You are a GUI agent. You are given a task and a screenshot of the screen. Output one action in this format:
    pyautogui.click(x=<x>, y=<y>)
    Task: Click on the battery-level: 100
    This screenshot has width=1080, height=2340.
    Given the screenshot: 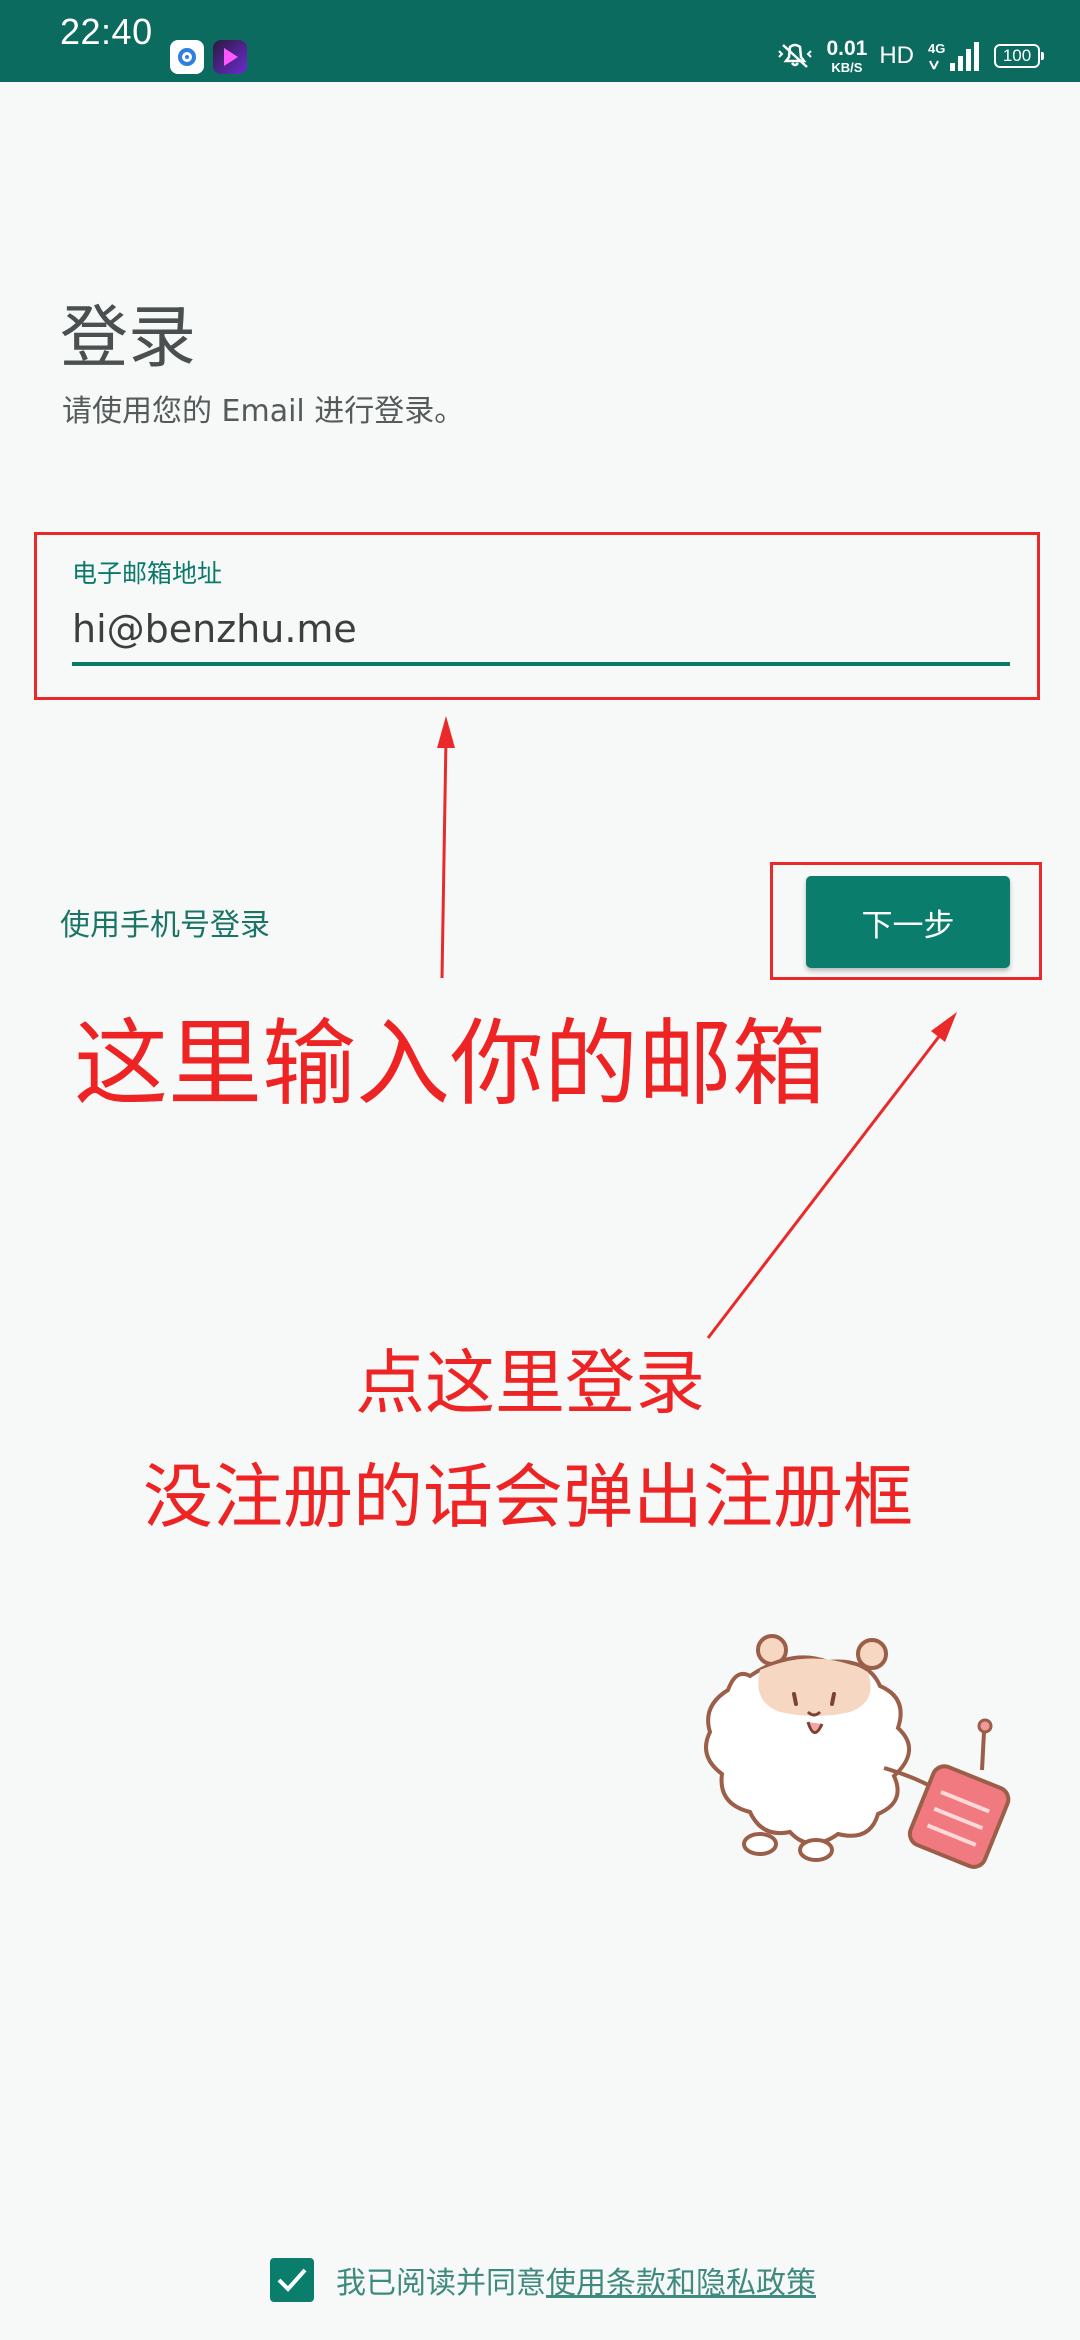 What is the action you would take?
    pyautogui.click(x=1017, y=55)
    